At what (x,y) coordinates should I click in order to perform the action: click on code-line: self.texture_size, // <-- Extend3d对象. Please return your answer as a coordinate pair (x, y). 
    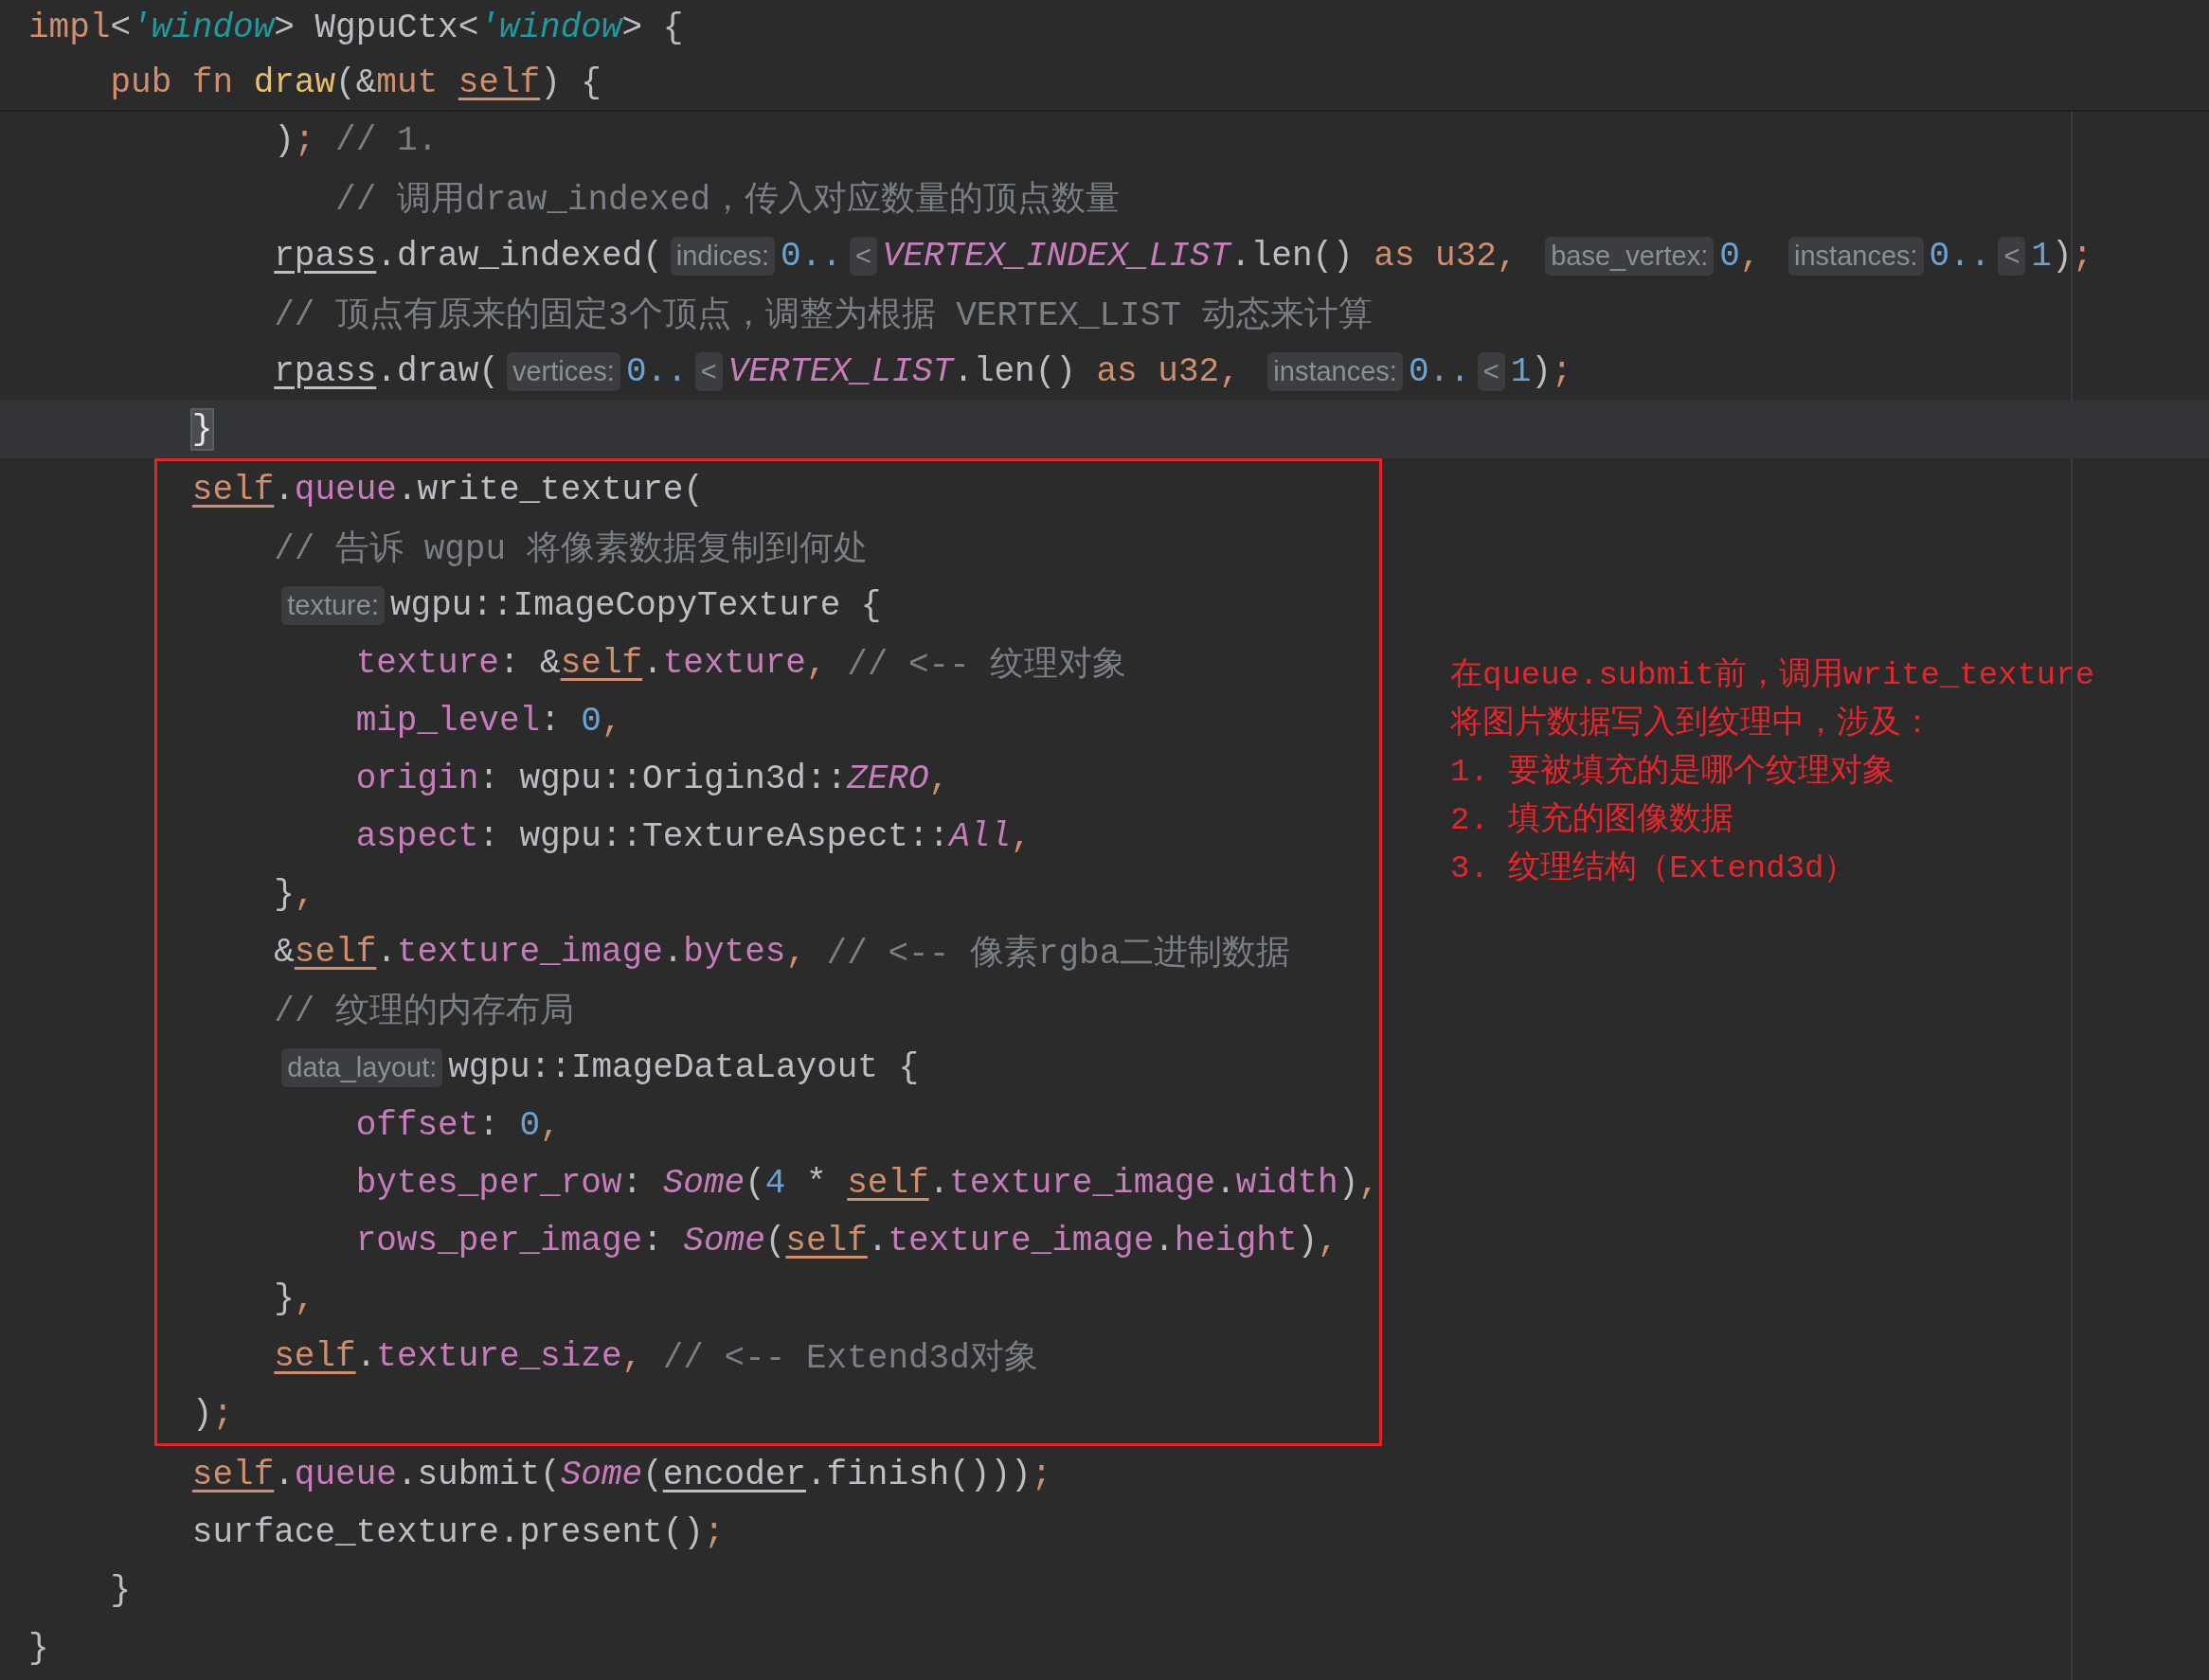
    Looking at the image, I should click on (656, 1358).